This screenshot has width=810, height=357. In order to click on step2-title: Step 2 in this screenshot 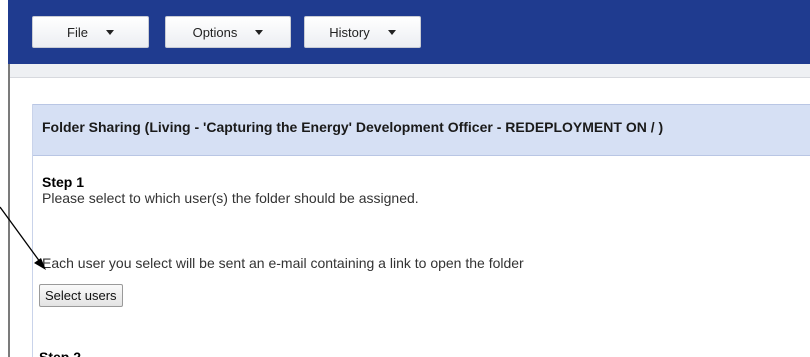, I will do `click(60, 353)`.